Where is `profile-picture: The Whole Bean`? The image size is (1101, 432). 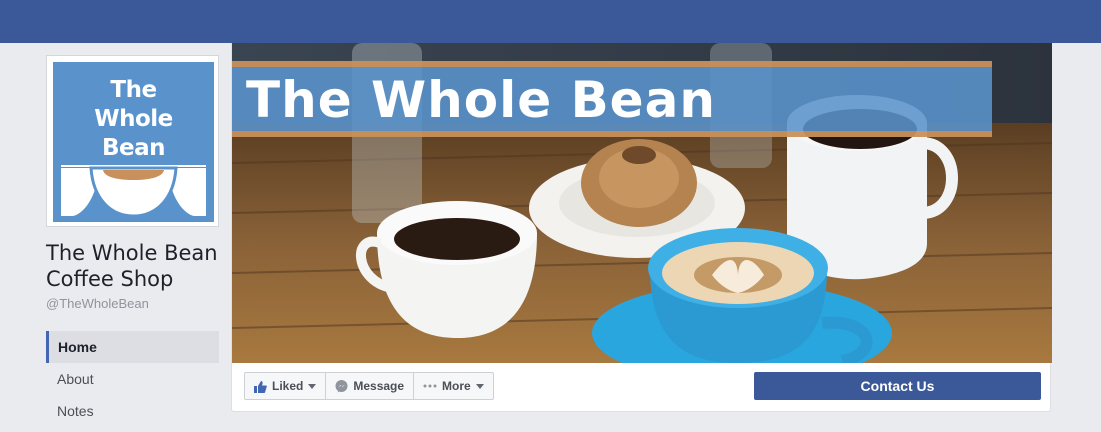
profile-picture: The Whole Bean is located at coordinates (133, 142).